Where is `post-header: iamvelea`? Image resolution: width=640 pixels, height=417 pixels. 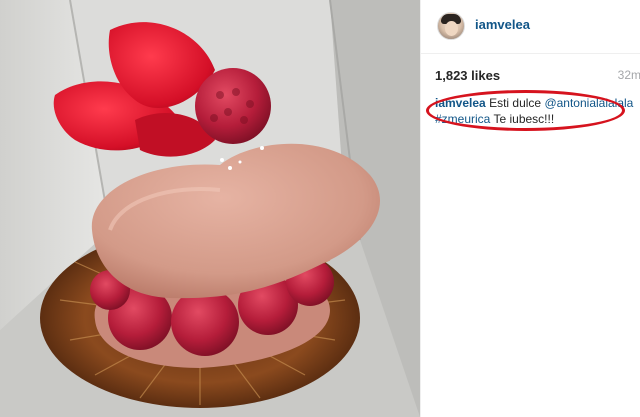
post-header: iamvelea is located at coordinates (530, 27).